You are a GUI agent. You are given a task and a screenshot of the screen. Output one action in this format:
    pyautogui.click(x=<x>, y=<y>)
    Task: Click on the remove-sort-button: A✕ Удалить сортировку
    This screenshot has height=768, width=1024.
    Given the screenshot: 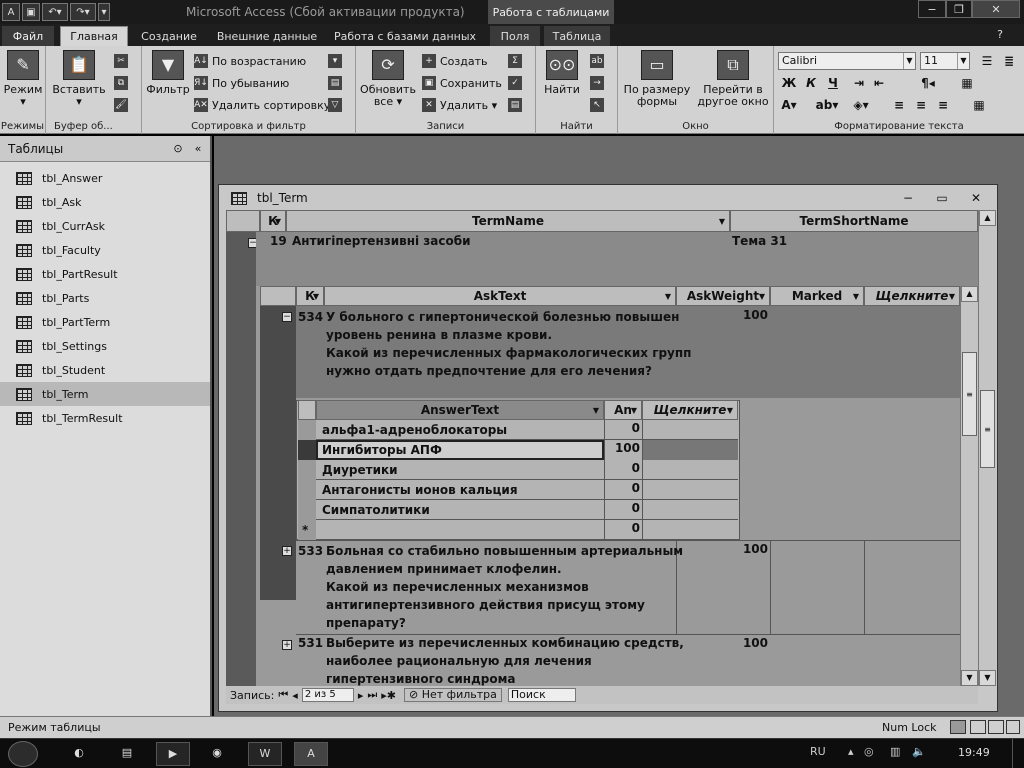 What is the action you would take?
    pyautogui.click(x=262, y=105)
    